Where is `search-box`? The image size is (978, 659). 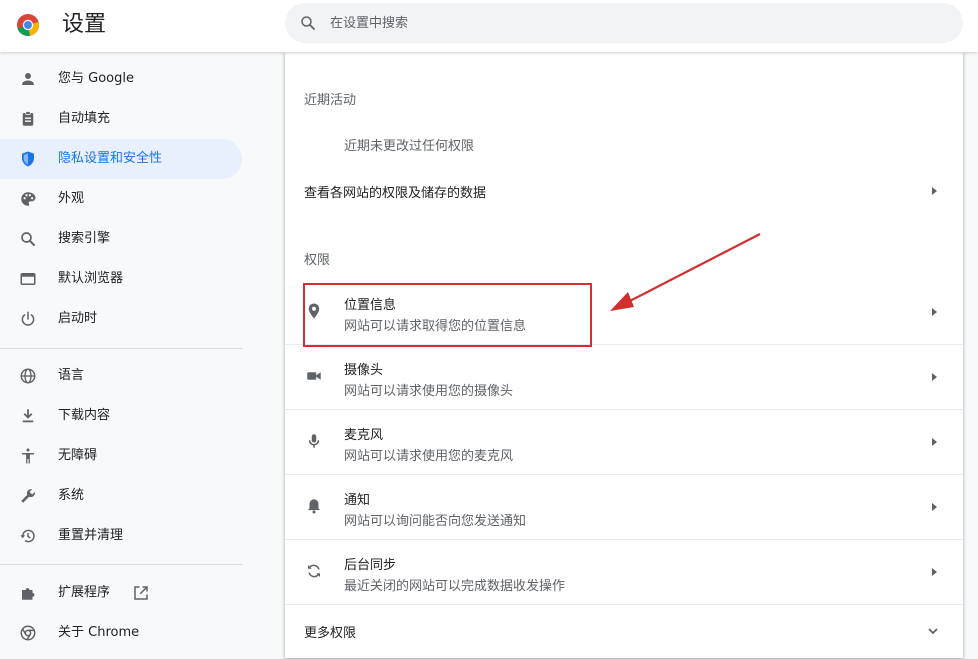 search-box is located at coordinates (624, 23).